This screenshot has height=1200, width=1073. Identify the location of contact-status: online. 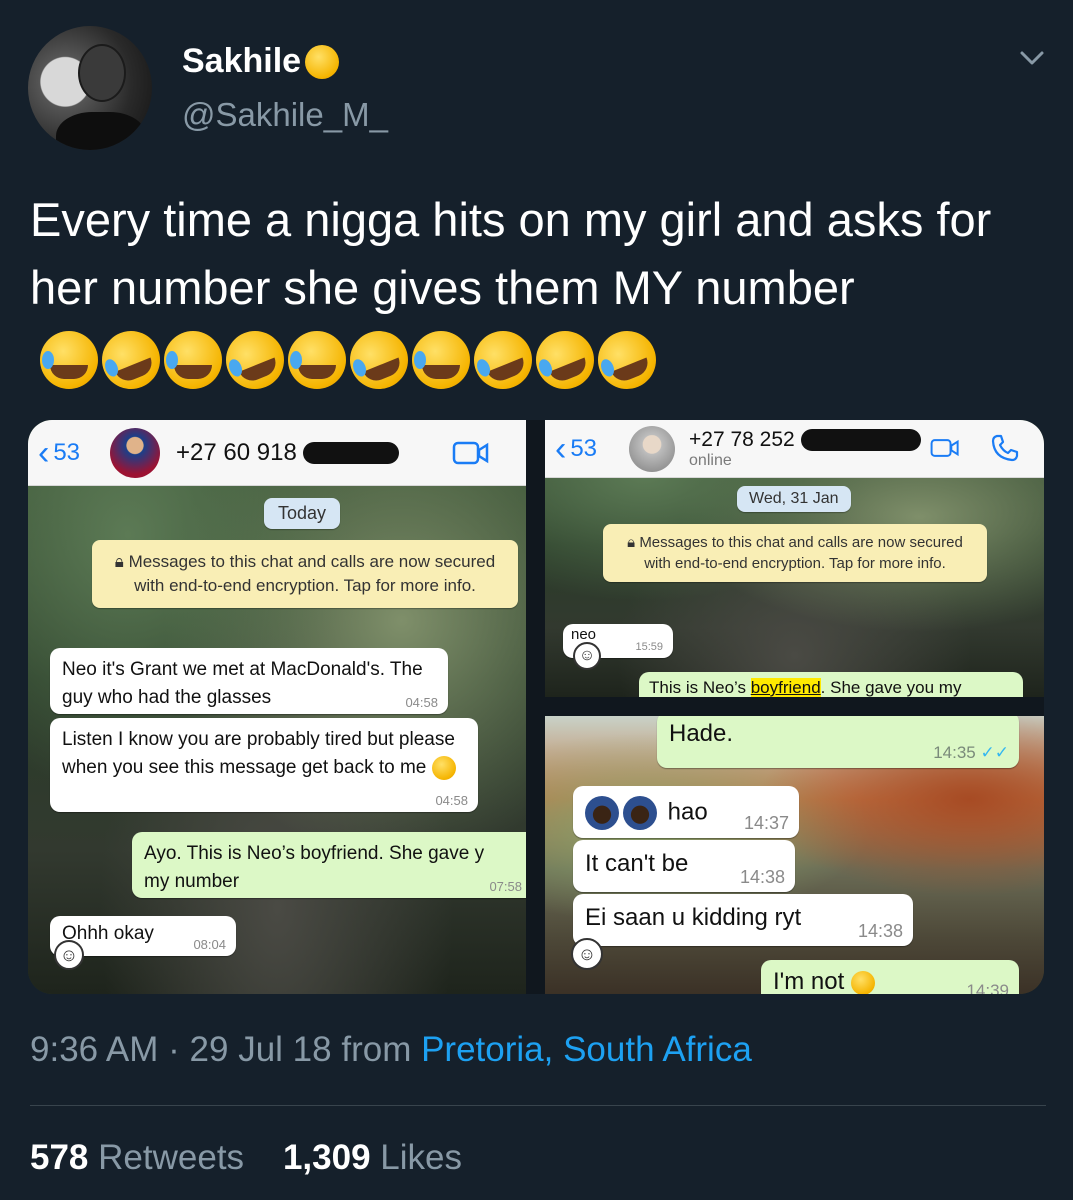
(710, 460).